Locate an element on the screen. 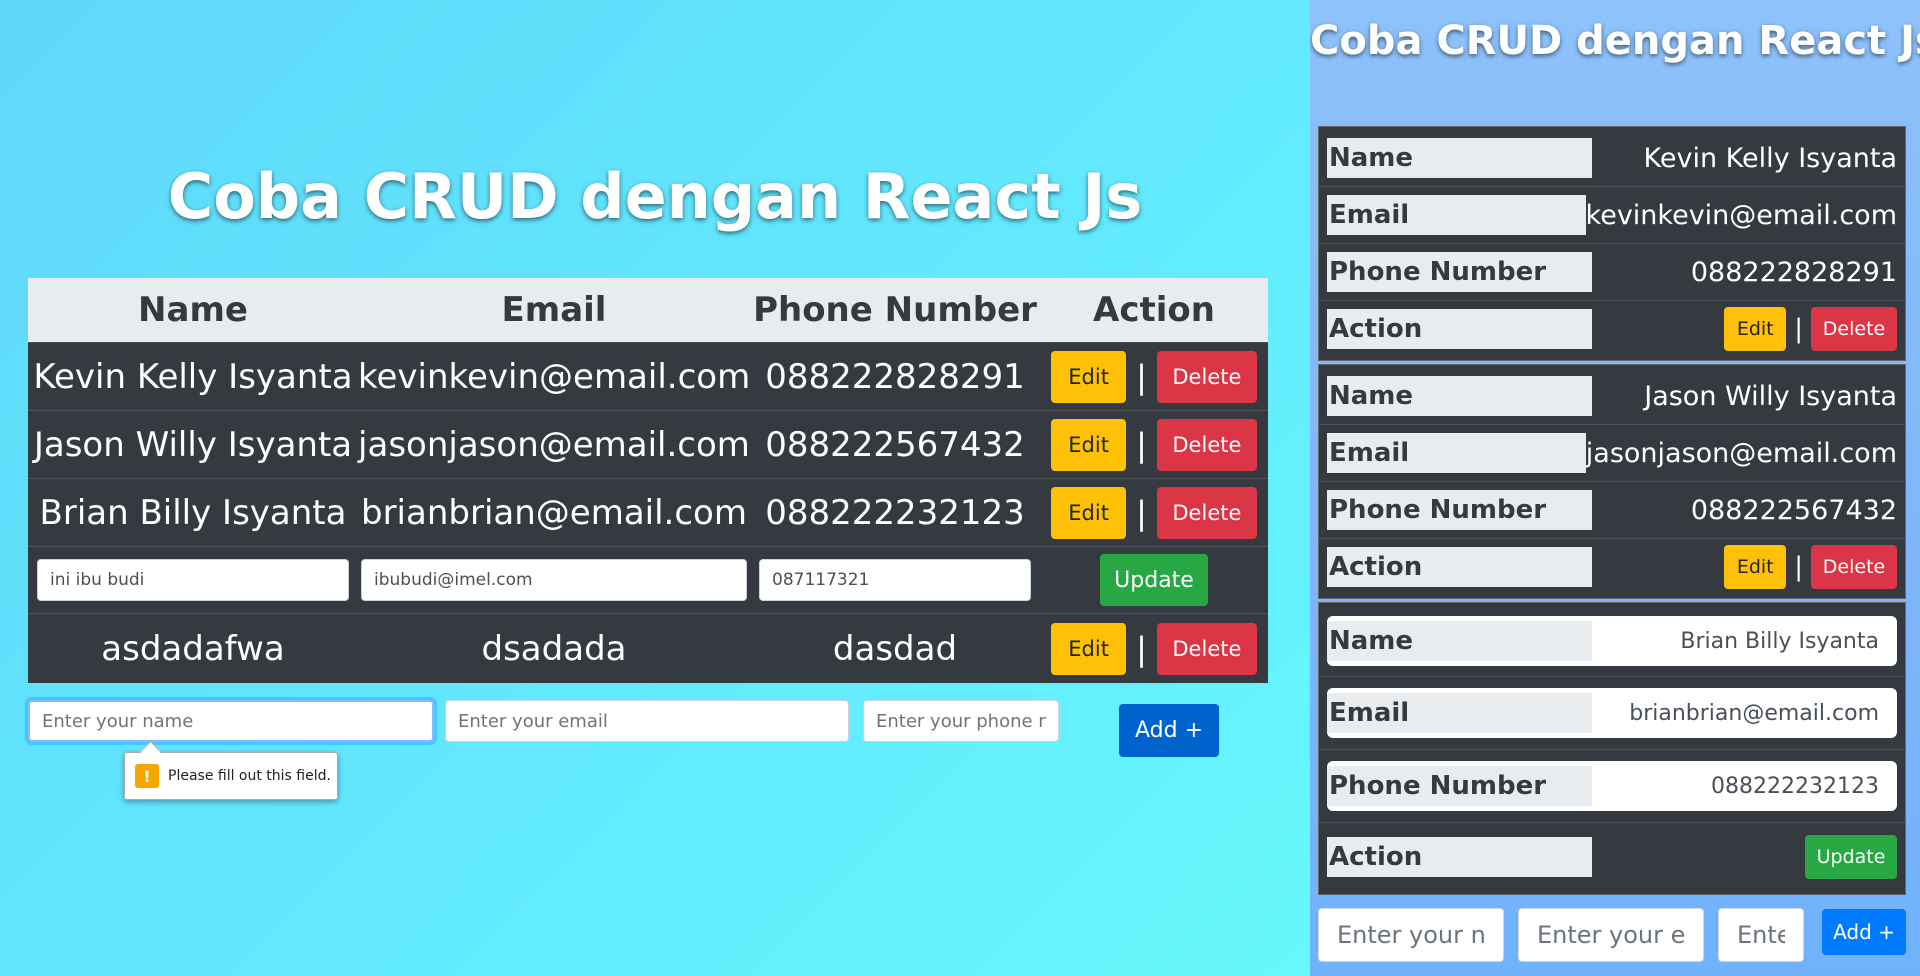 Image resolution: width=1920 pixels, height=976 pixels. header-name: Name is located at coordinates (193, 310).